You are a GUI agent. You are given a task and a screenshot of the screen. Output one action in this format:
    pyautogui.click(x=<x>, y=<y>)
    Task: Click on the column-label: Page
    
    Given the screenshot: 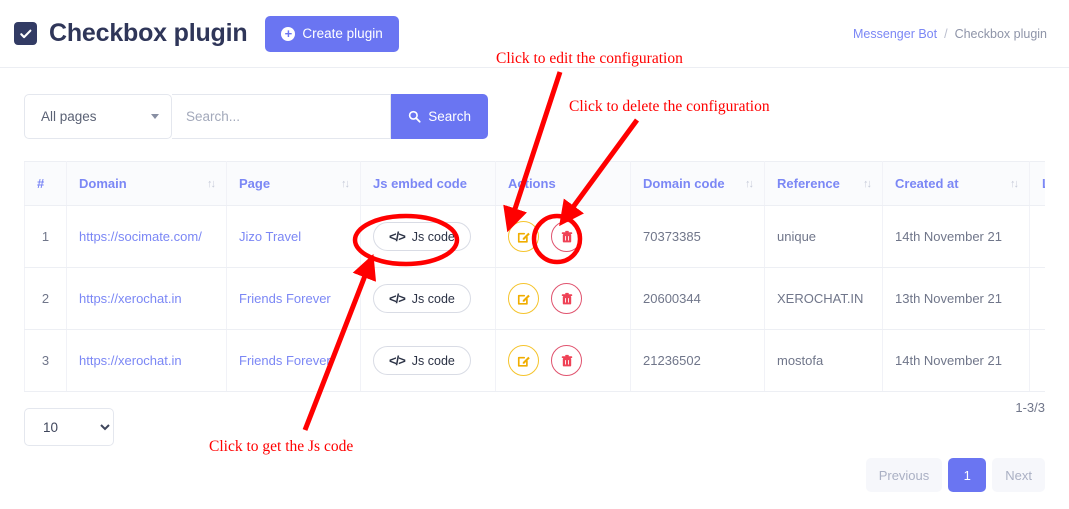 What is the action you would take?
    pyautogui.click(x=255, y=183)
    